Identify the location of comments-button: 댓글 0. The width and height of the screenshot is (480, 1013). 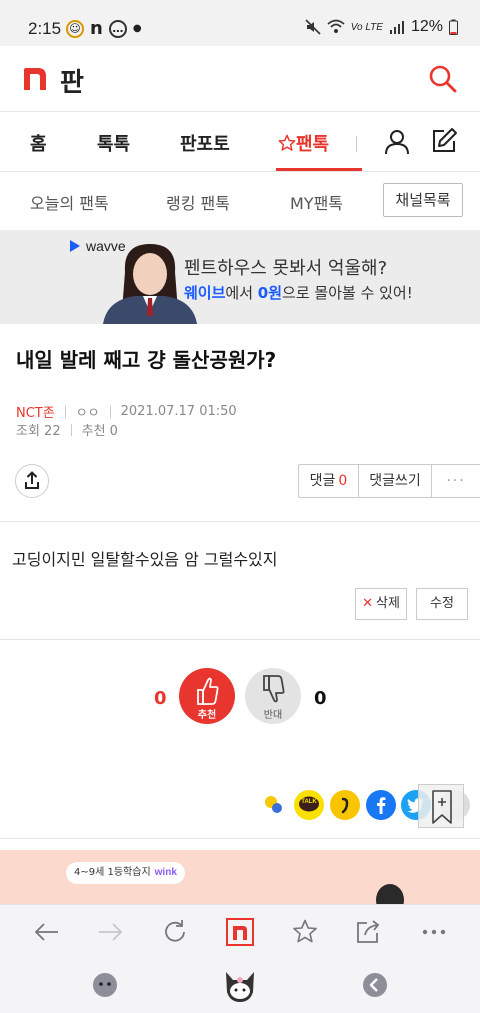
(329, 481).